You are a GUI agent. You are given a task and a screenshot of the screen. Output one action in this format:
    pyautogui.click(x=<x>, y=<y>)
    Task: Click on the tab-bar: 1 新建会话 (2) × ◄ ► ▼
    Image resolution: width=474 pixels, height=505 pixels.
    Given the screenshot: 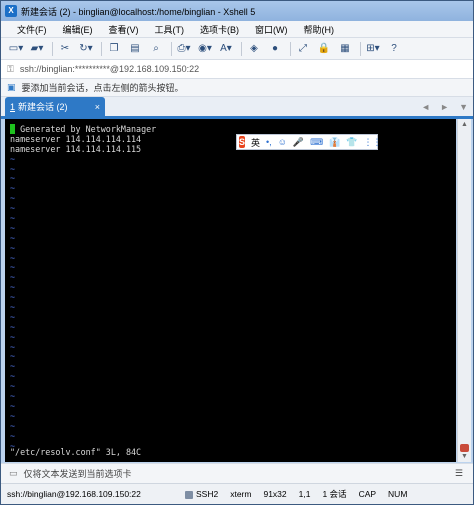 What is the action you would take?
    pyautogui.click(x=237, y=108)
    